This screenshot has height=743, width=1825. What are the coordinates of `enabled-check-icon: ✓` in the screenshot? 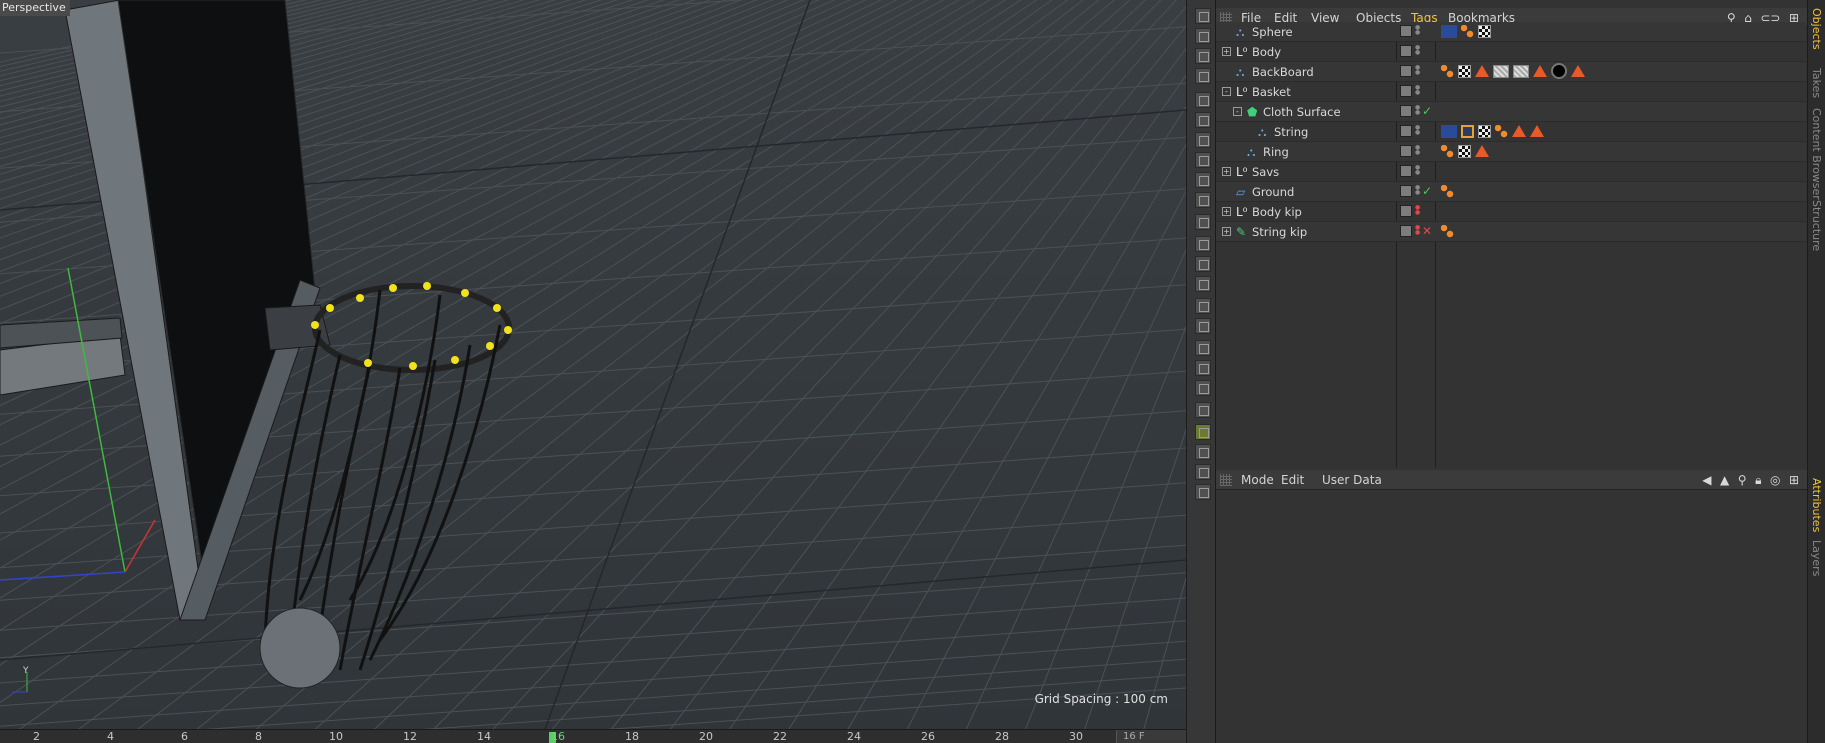 It's located at (1427, 111).